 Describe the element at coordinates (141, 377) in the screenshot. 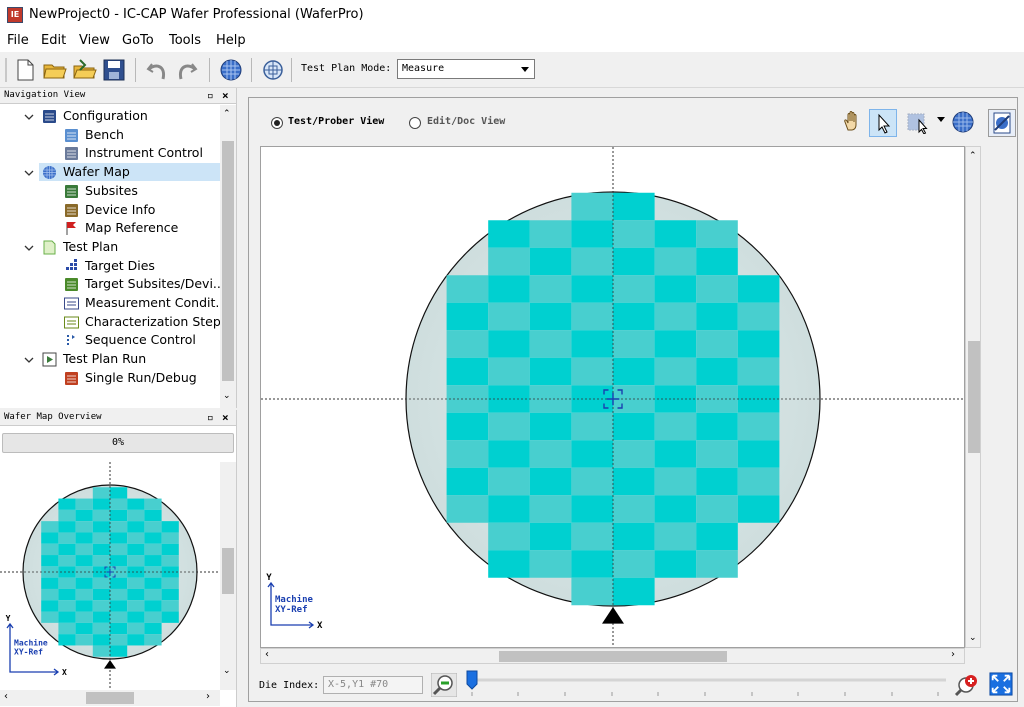

I see `nav-item-label: Single Run/Debug` at that location.